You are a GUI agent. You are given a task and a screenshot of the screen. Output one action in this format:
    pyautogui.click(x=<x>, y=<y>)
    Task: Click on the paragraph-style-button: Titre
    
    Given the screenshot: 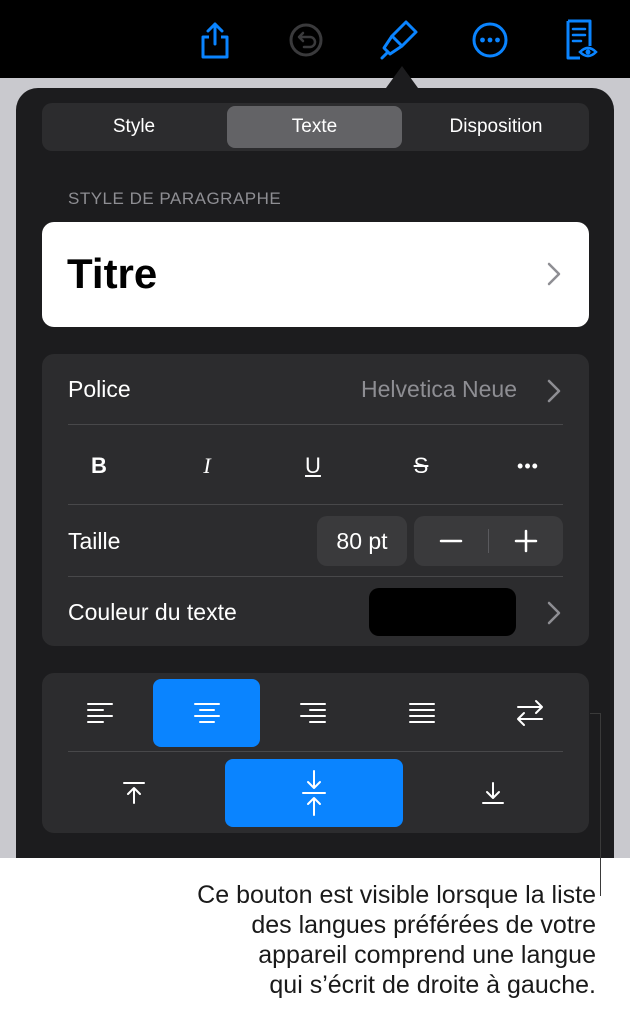 What is the action you would take?
    pyautogui.click(x=315, y=274)
    